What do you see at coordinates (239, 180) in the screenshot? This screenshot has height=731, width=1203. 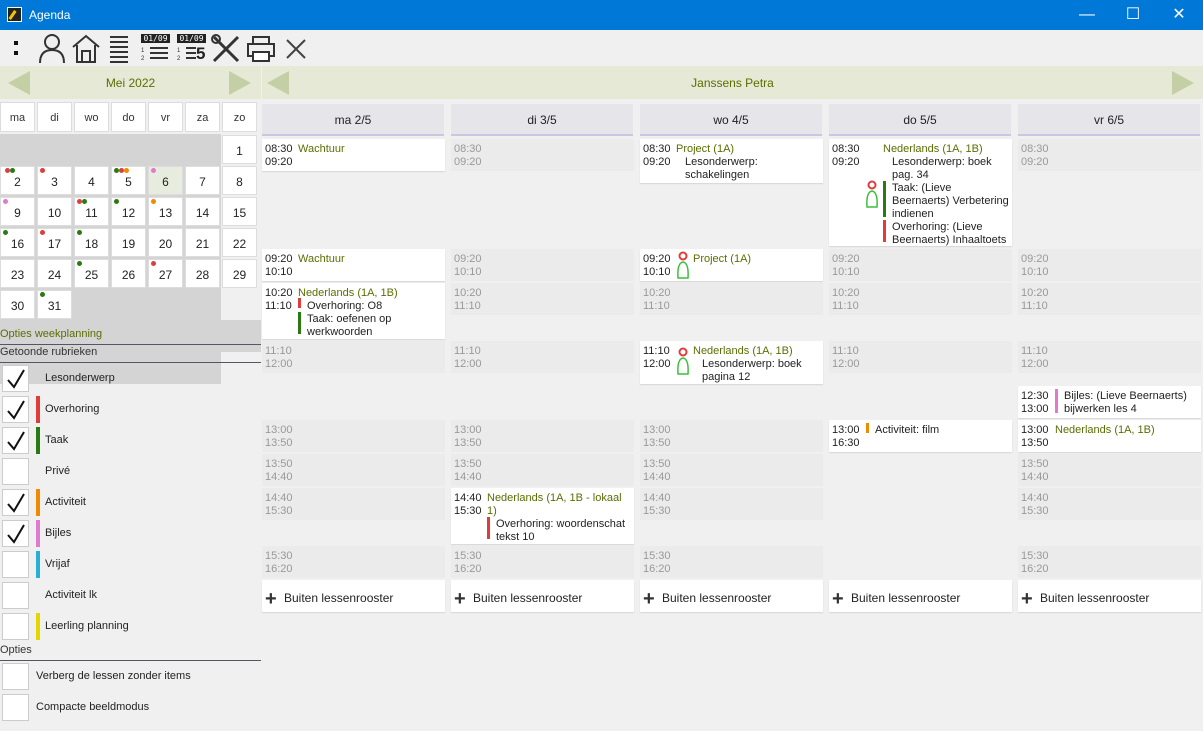 I see `calendar-day: 8` at bounding box center [239, 180].